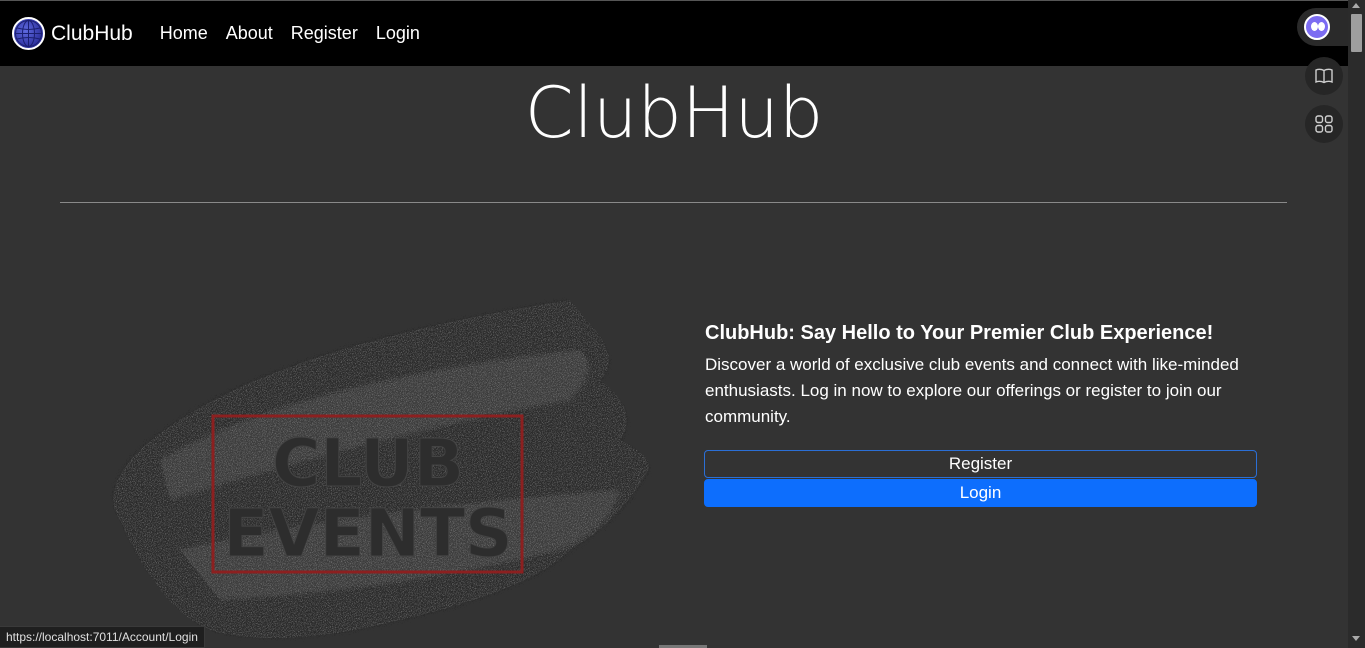  I want to click on navbar: ClubHub Home About Register Login, so click(674, 33).